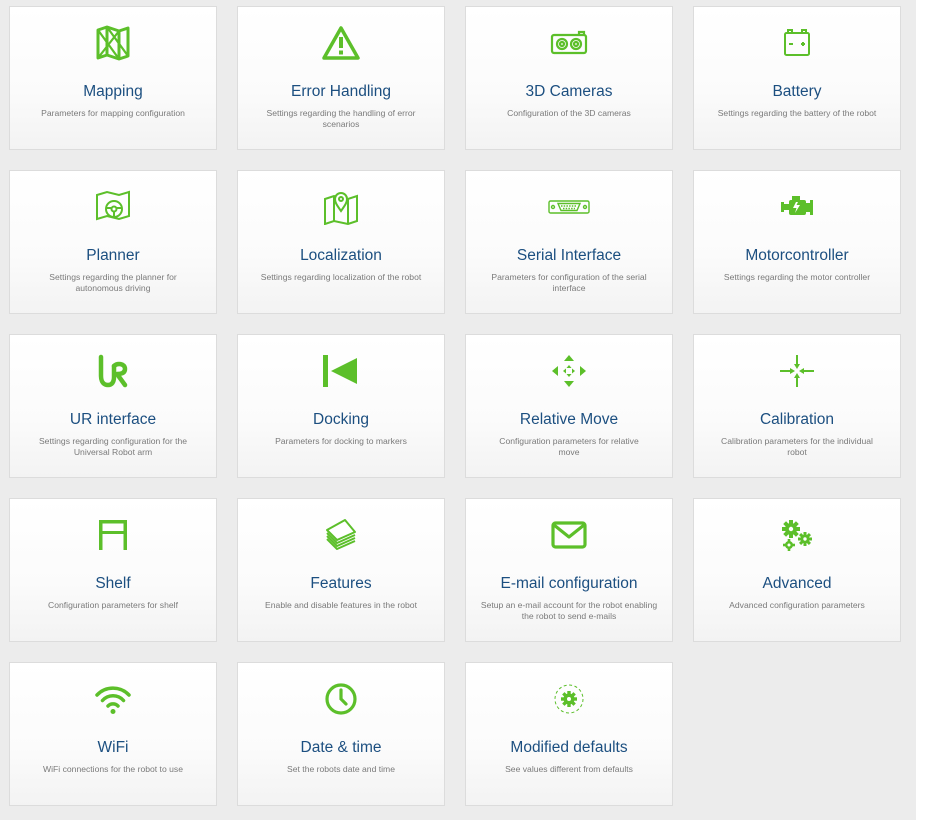 The image size is (940, 820). I want to click on card-title: Battery, so click(797, 91).